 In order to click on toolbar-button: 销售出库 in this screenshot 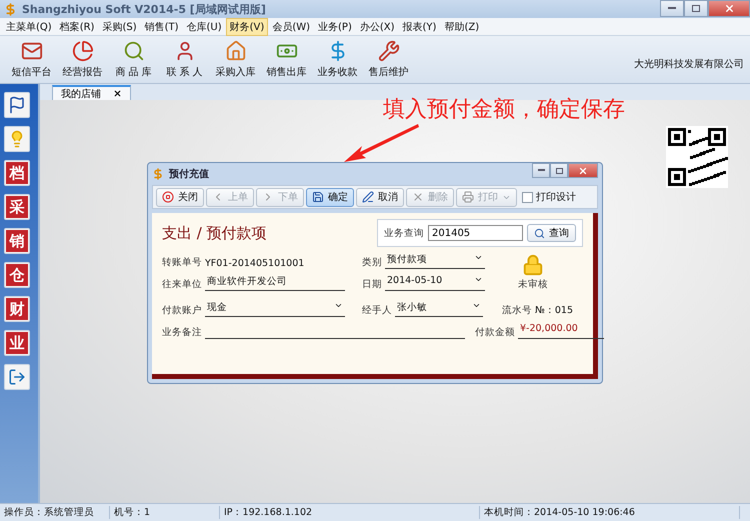, I will do `click(286, 60)`.